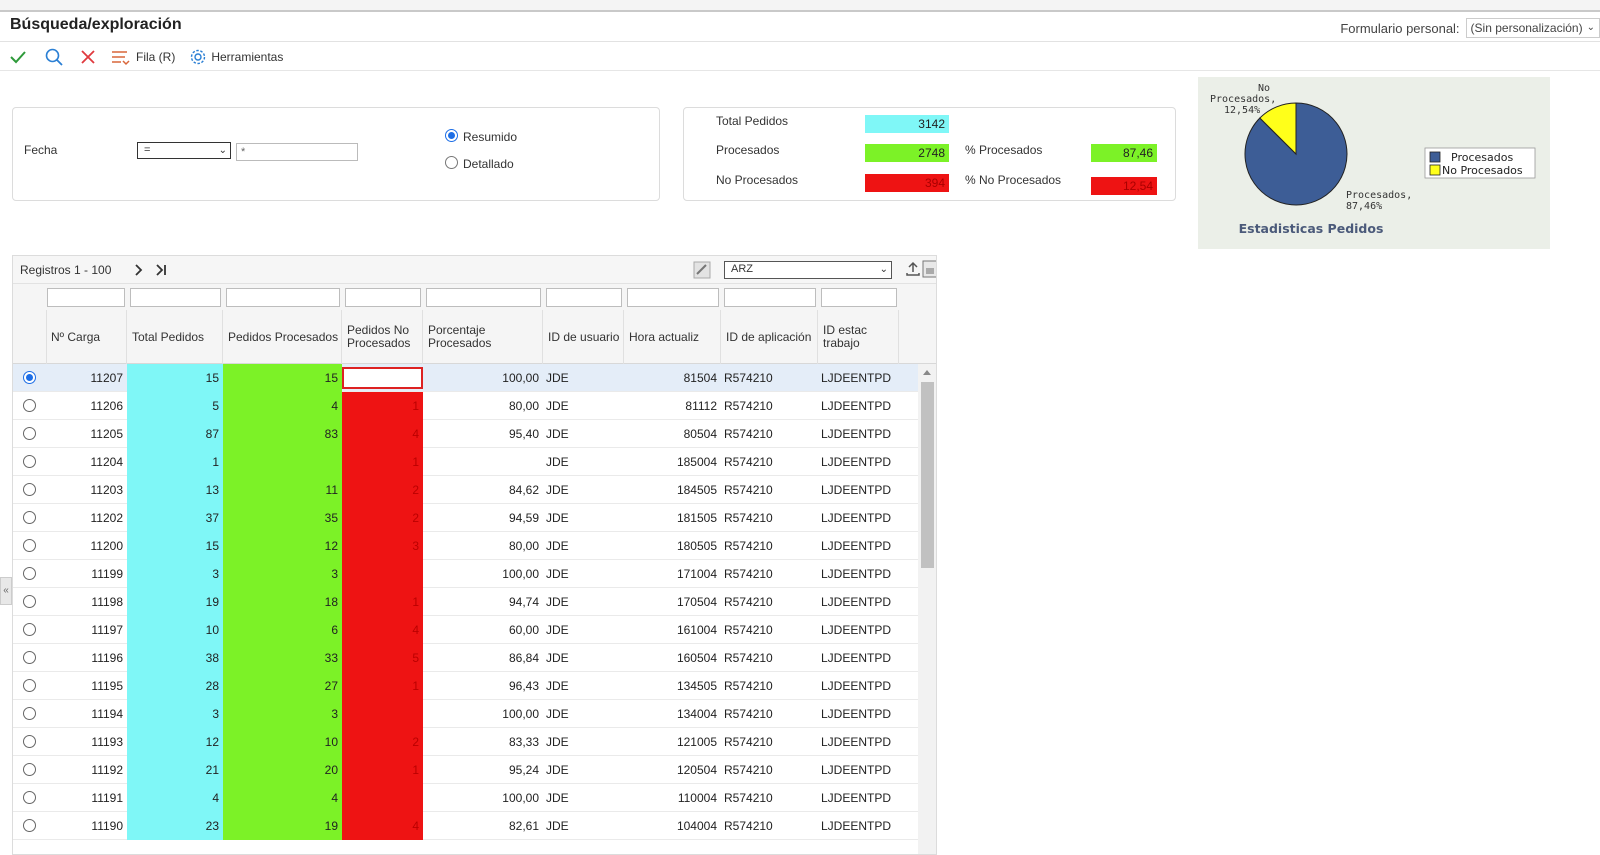  Describe the element at coordinates (1124, 186) in the screenshot. I see `pct-not-processed-value: 12,54` at that location.